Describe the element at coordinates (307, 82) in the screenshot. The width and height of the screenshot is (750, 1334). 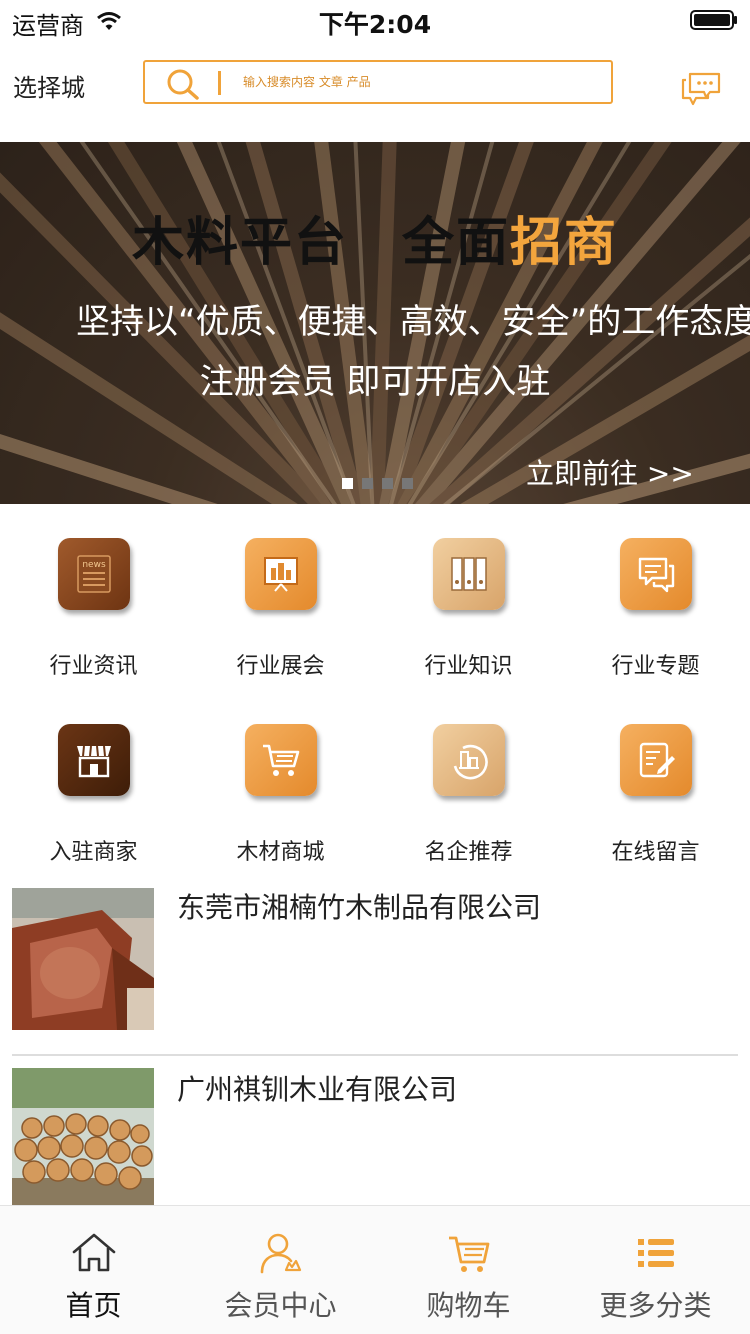
I see `search-placeholder: 输入搜索内容 文章 产品` at that location.